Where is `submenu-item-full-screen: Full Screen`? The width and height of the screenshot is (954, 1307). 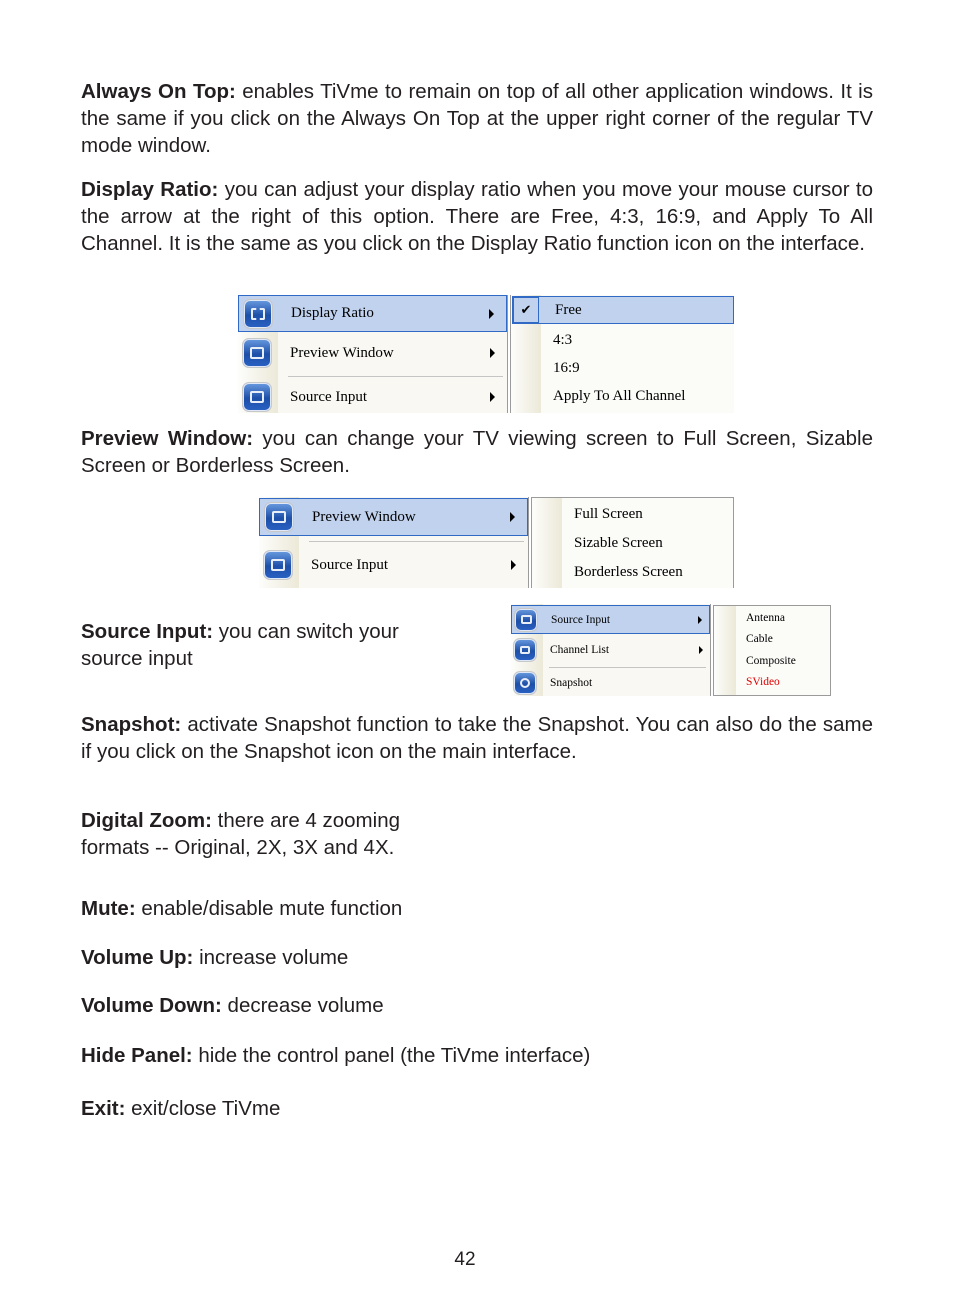
submenu-item-full-screen: Full Screen is located at coordinates (632, 514).